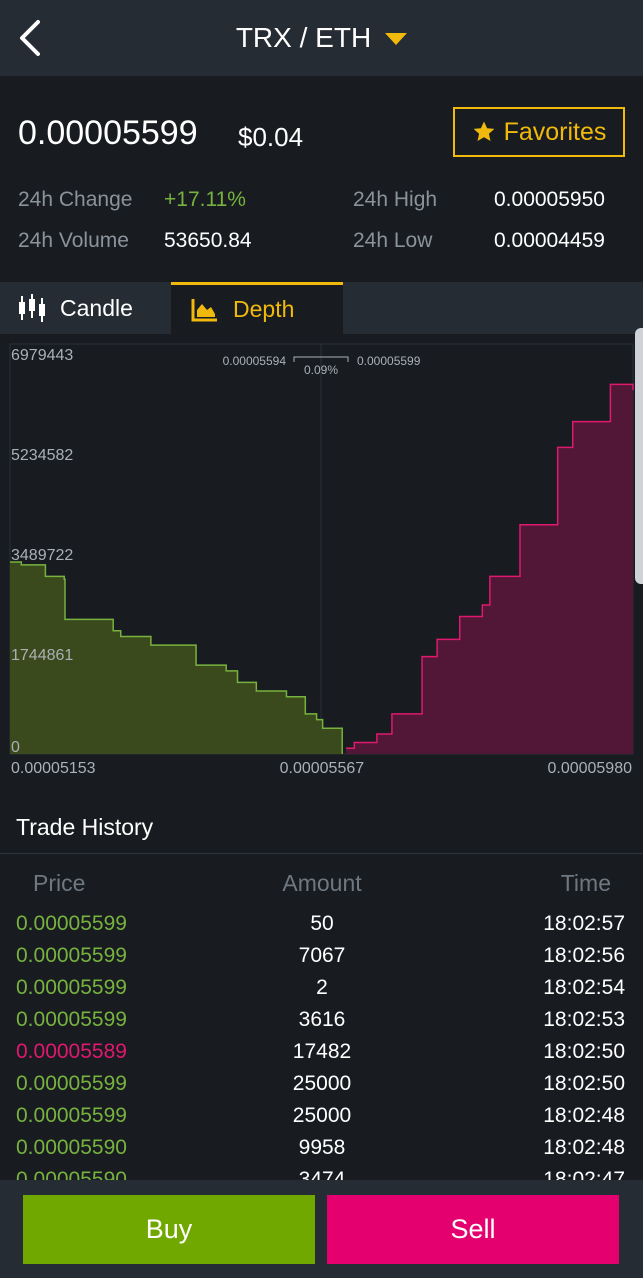  Describe the element at coordinates (584, 1174) in the screenshot. I see `trade-time: 18:02:47` at that location.